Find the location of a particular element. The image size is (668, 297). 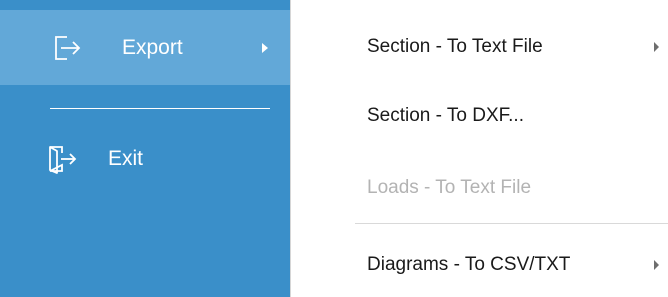

exit-icon is located at coordinates (63, 160).